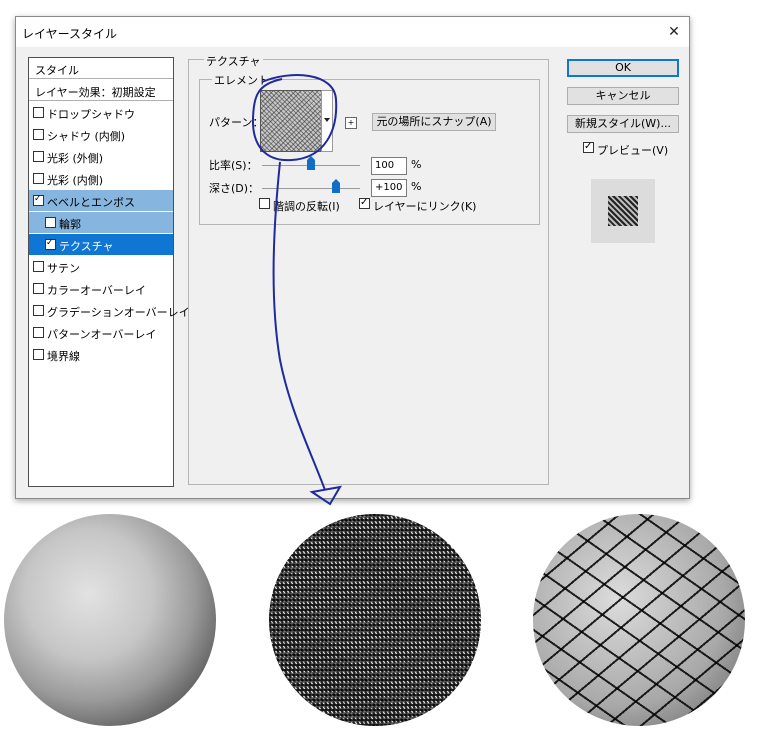 This screenshot has height=748, width=758. What do you see at coordinates (639, 620) in the screenshot?
I see `cracked-texture-sphere` at bounding box center [639, 620].